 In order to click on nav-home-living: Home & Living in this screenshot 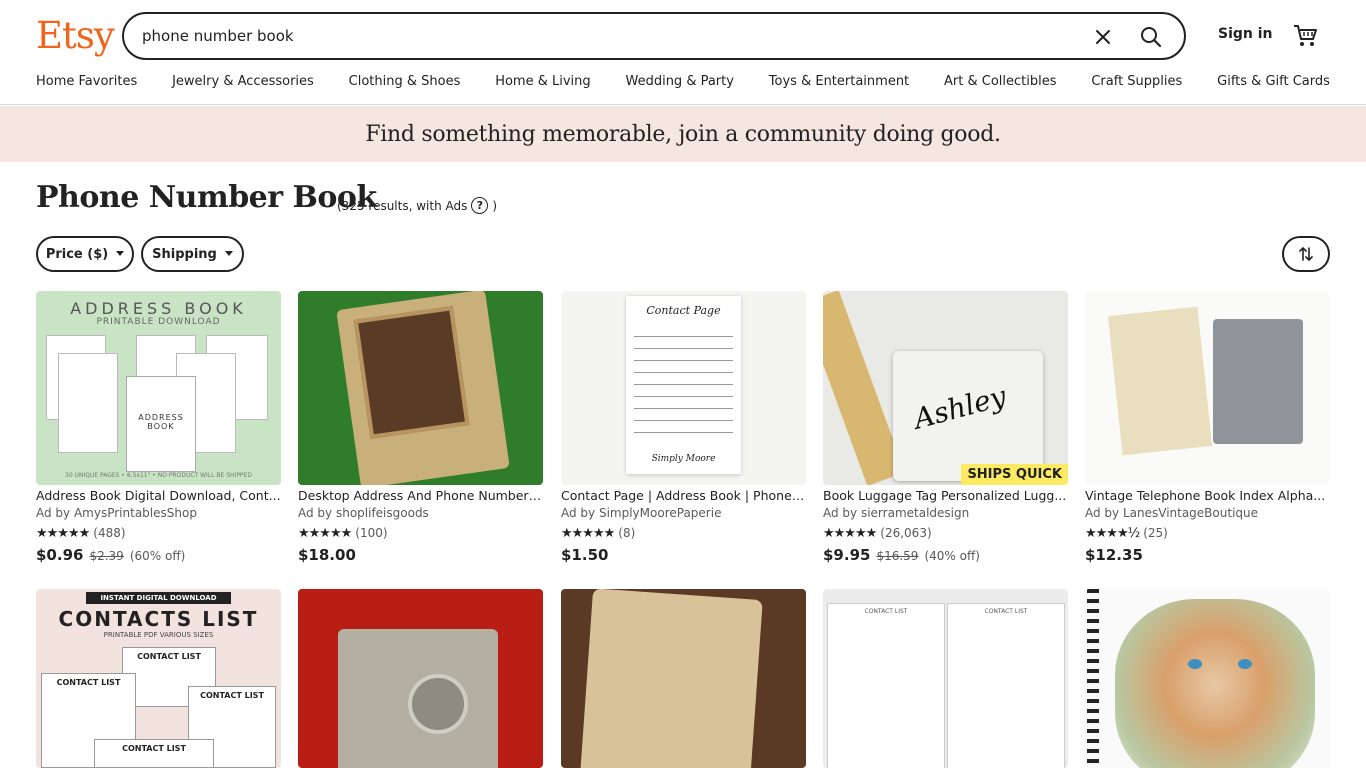, I will do `click(542, 85)`.